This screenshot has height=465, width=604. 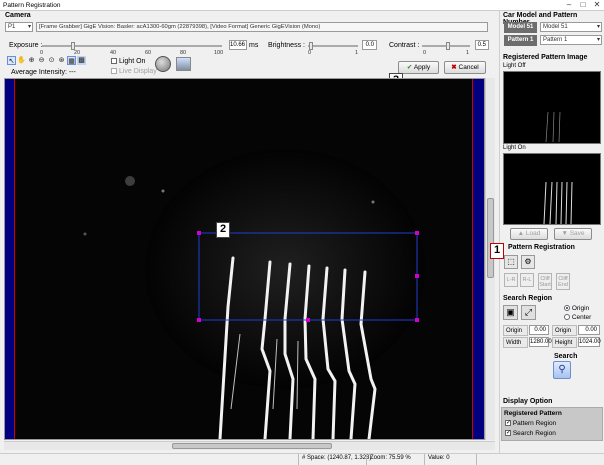 I want to click on light-on-thumbnail, so click(x=558, y=203).